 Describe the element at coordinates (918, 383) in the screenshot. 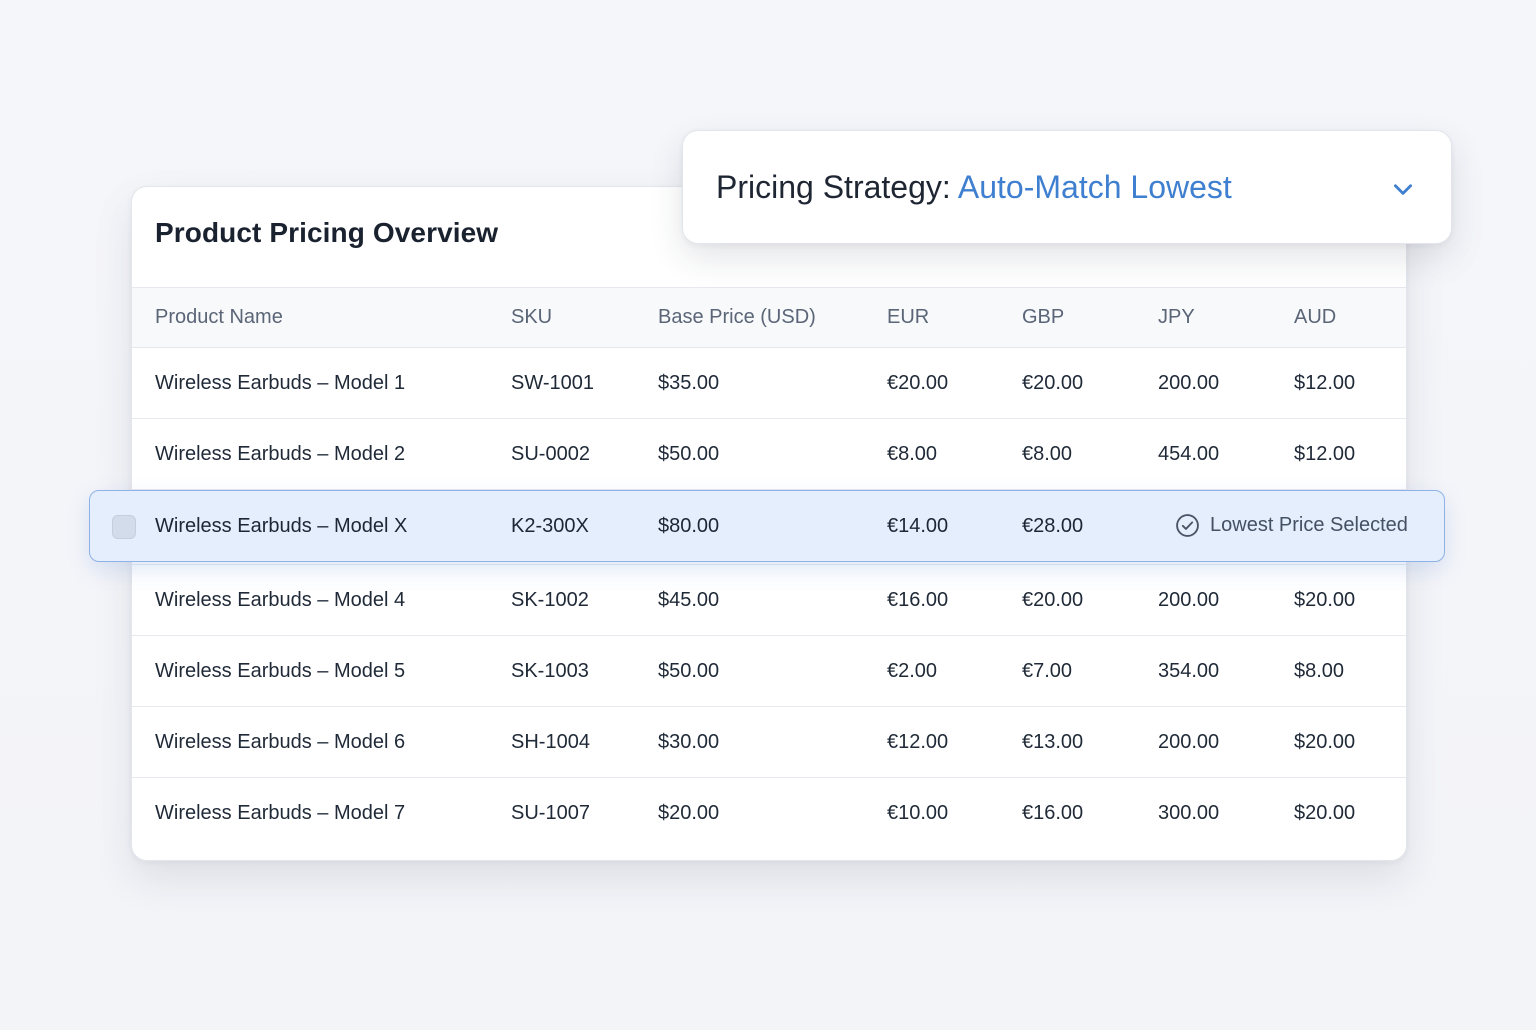

I see `eur-price-cell: €20.00` at that location.